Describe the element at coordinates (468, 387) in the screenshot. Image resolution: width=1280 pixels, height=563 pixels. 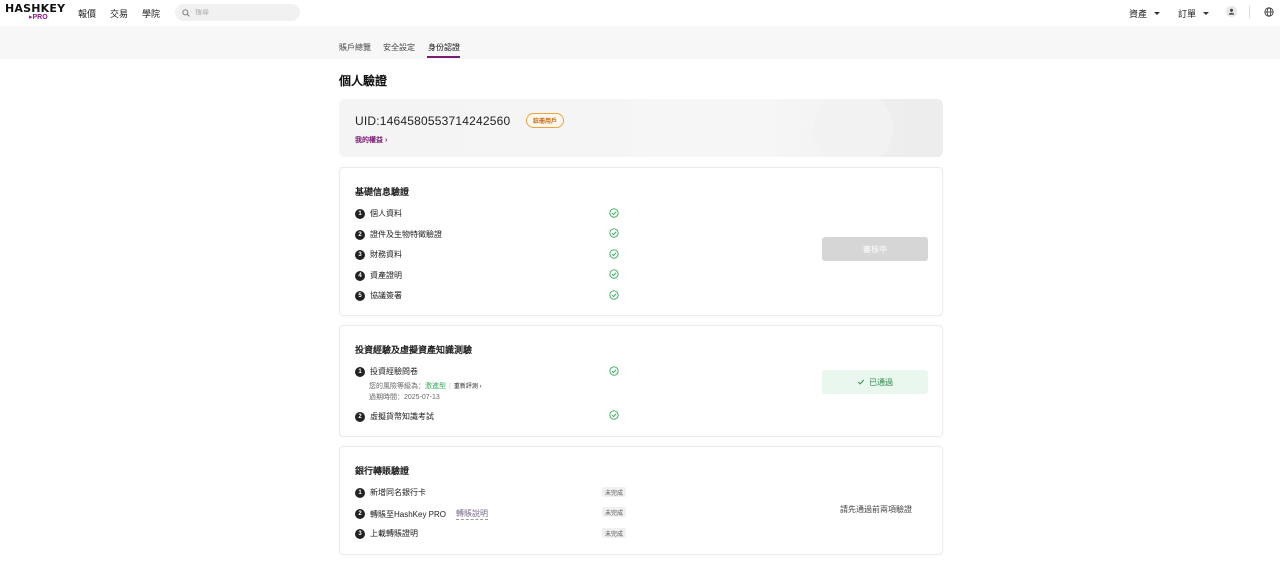
I see `retest-link: 重新評測 ›` at that location.